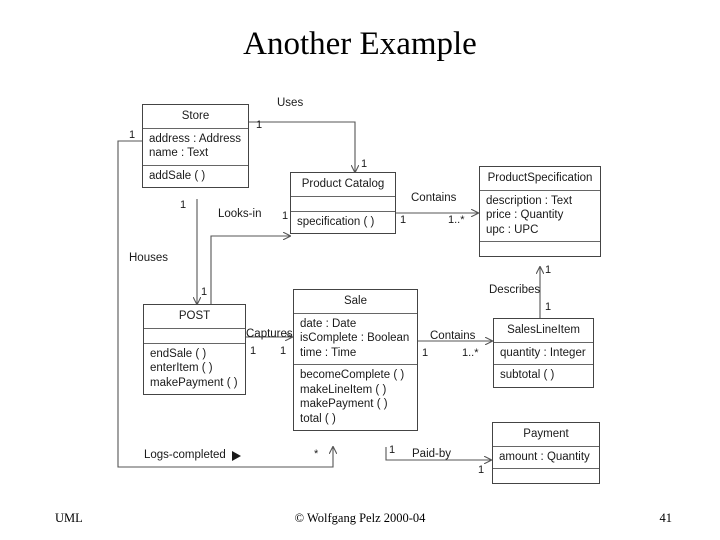 The height and width of the screenshot is (540, 720). I want to click on operation: becomeComplete ( ), so click(352, 375).